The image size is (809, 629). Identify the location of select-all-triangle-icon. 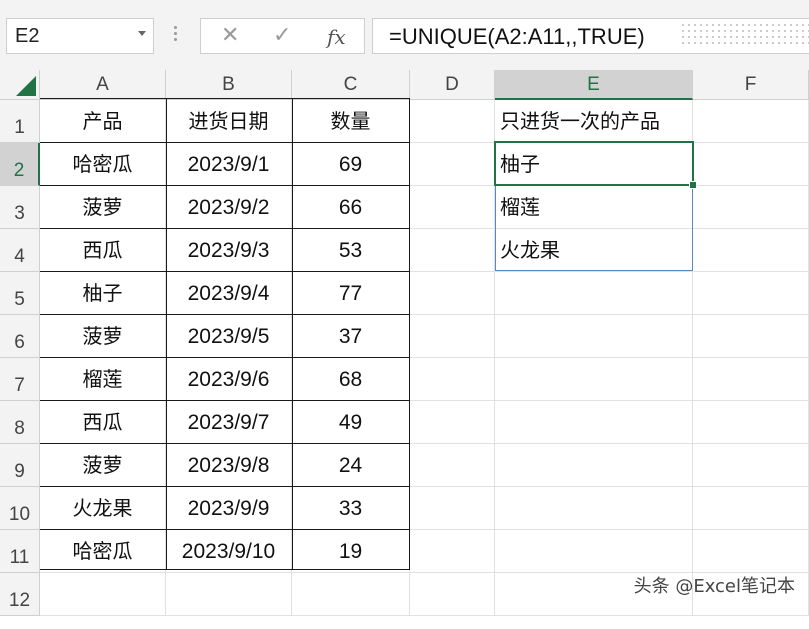
(26, 86).